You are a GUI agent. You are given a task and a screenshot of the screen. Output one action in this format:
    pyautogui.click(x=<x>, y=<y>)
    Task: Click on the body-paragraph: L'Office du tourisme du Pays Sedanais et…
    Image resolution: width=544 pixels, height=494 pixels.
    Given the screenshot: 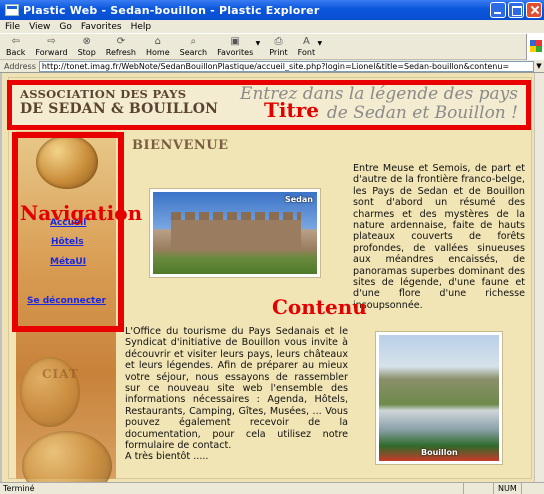 What is the action you would take?
    pyautogui.click(x=236, y=394)
    